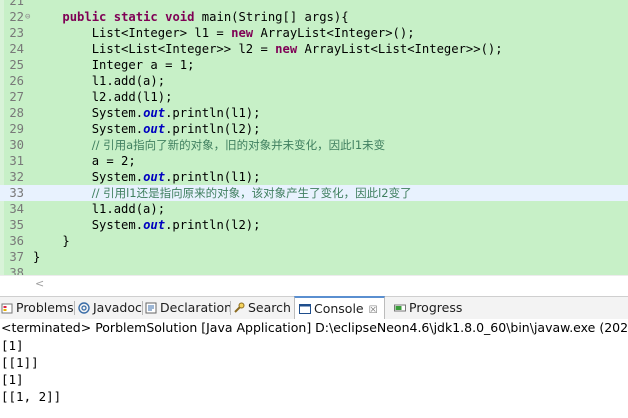 The width and height of the screenshot is (628, 418). I want to click on scroll-left-arrow-icon: <, so click(39, 283).